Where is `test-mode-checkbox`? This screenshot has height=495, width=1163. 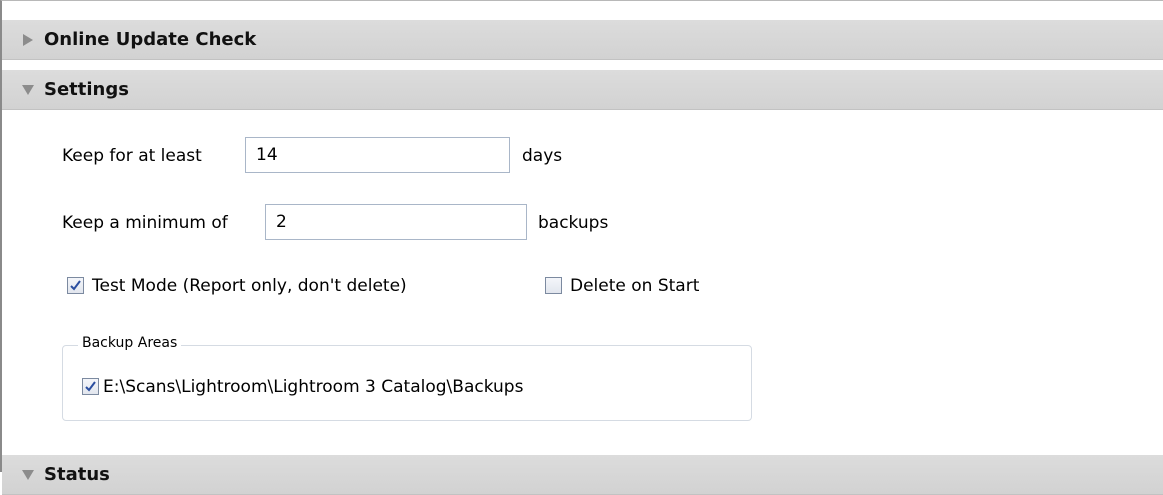
test-mode-checkbox is located at coordinates (75, 285).